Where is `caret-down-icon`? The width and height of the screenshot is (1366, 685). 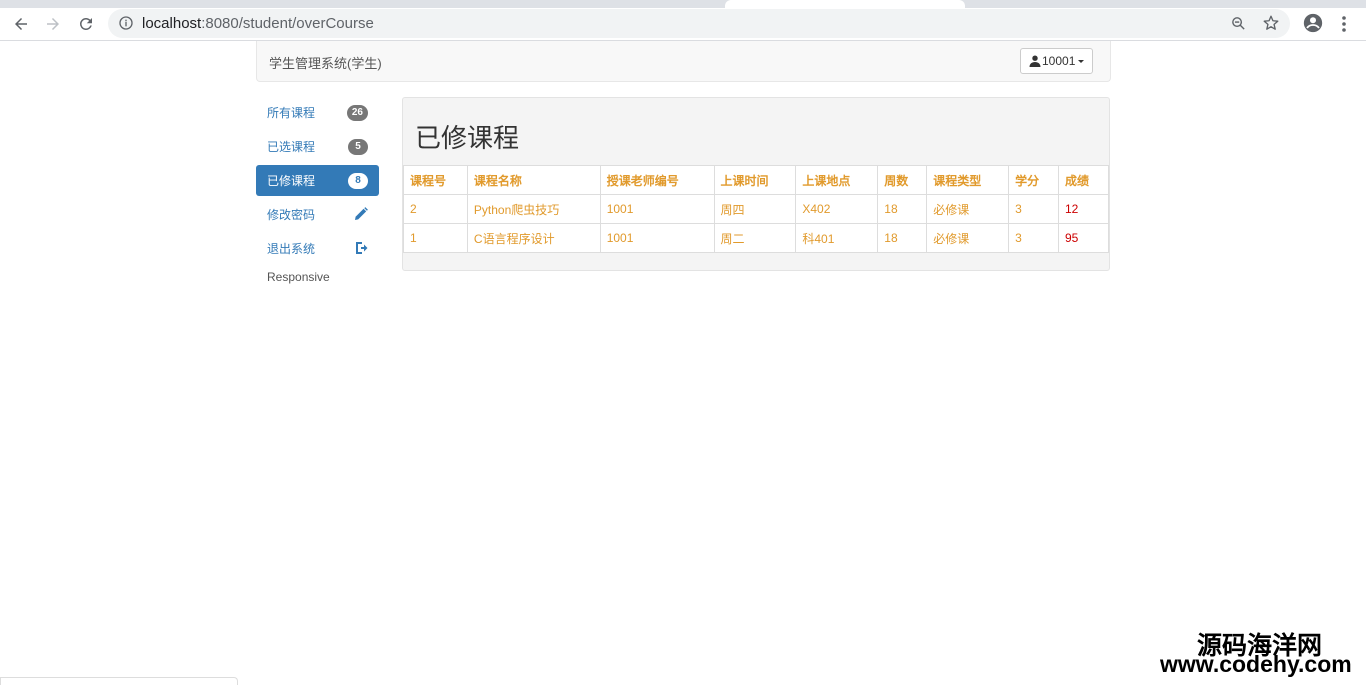 caret-down-icon is located at coordinates (1081, 61).